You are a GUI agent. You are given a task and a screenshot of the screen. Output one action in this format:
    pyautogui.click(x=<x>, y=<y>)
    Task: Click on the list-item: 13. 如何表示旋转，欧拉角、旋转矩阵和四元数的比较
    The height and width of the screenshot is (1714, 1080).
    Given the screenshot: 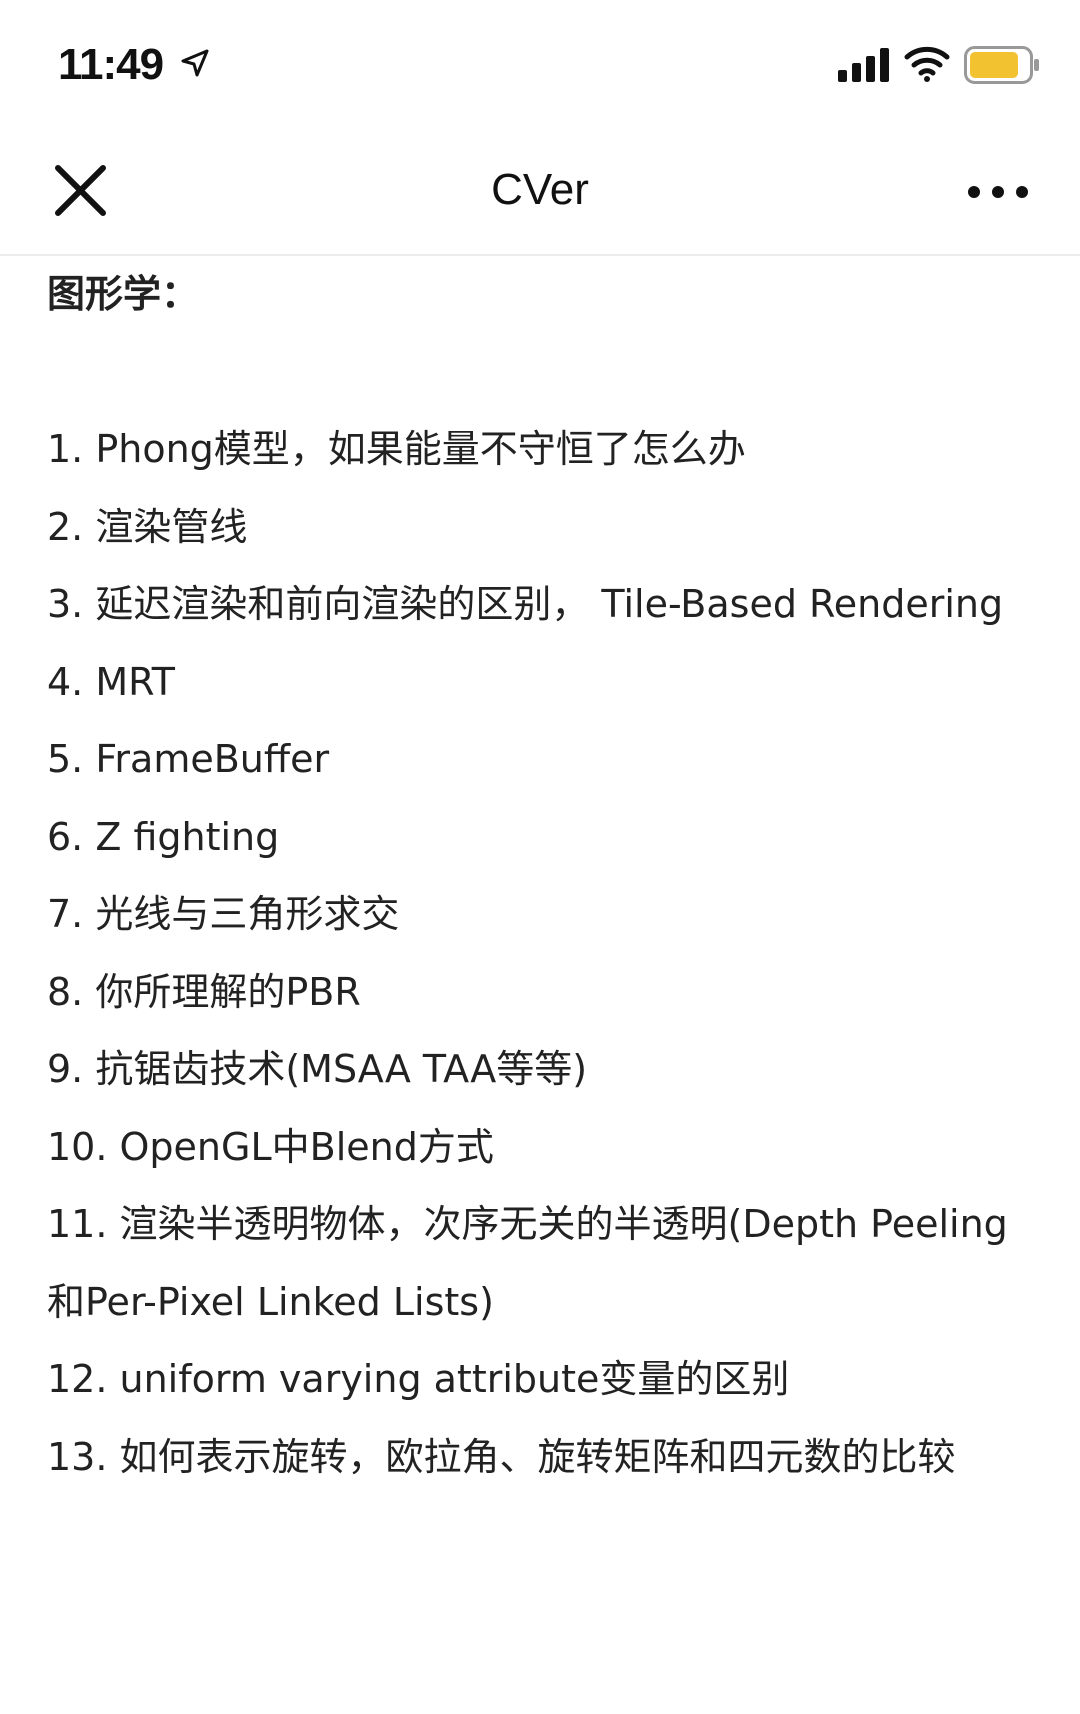 What is the action you would take?
    pyautogui.click(x=501, y=1456)
    